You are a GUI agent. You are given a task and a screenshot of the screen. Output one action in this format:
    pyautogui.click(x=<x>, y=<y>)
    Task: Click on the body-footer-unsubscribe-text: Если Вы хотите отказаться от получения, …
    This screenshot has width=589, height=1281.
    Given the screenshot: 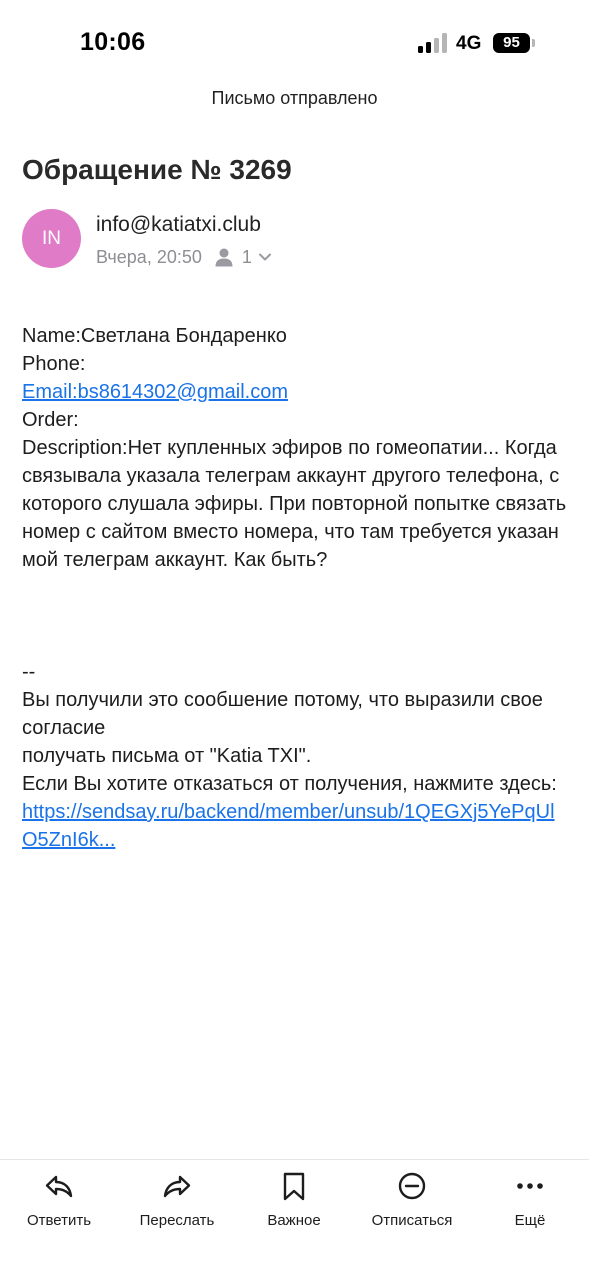 What is the action you would take?
    pyautogui.click(x=289, y=784)
    